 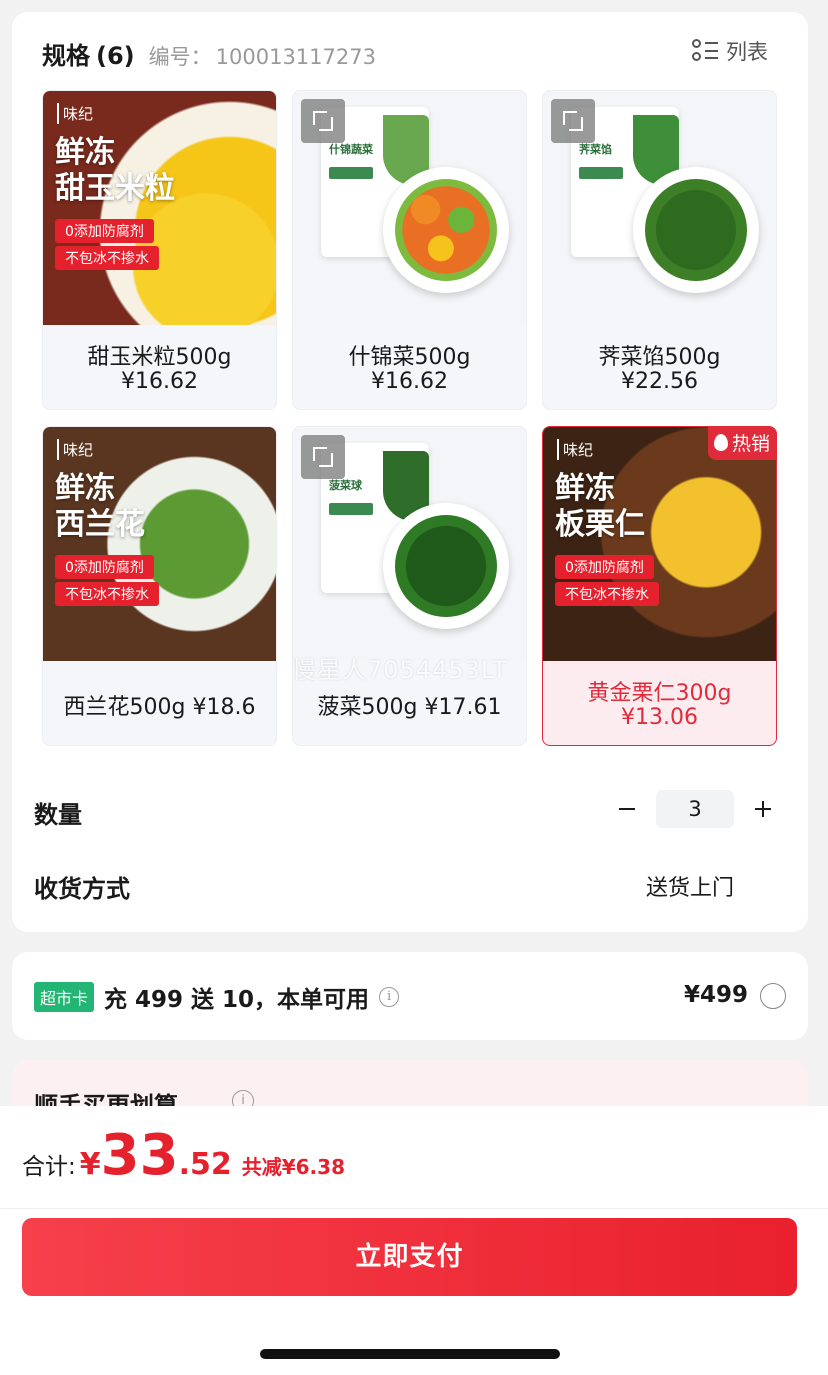 What do you see at coordinates (659, 693) in the screenshot?
I see `spec-option-name: 黄金栗仁300g` at bounding box center [659, 693].